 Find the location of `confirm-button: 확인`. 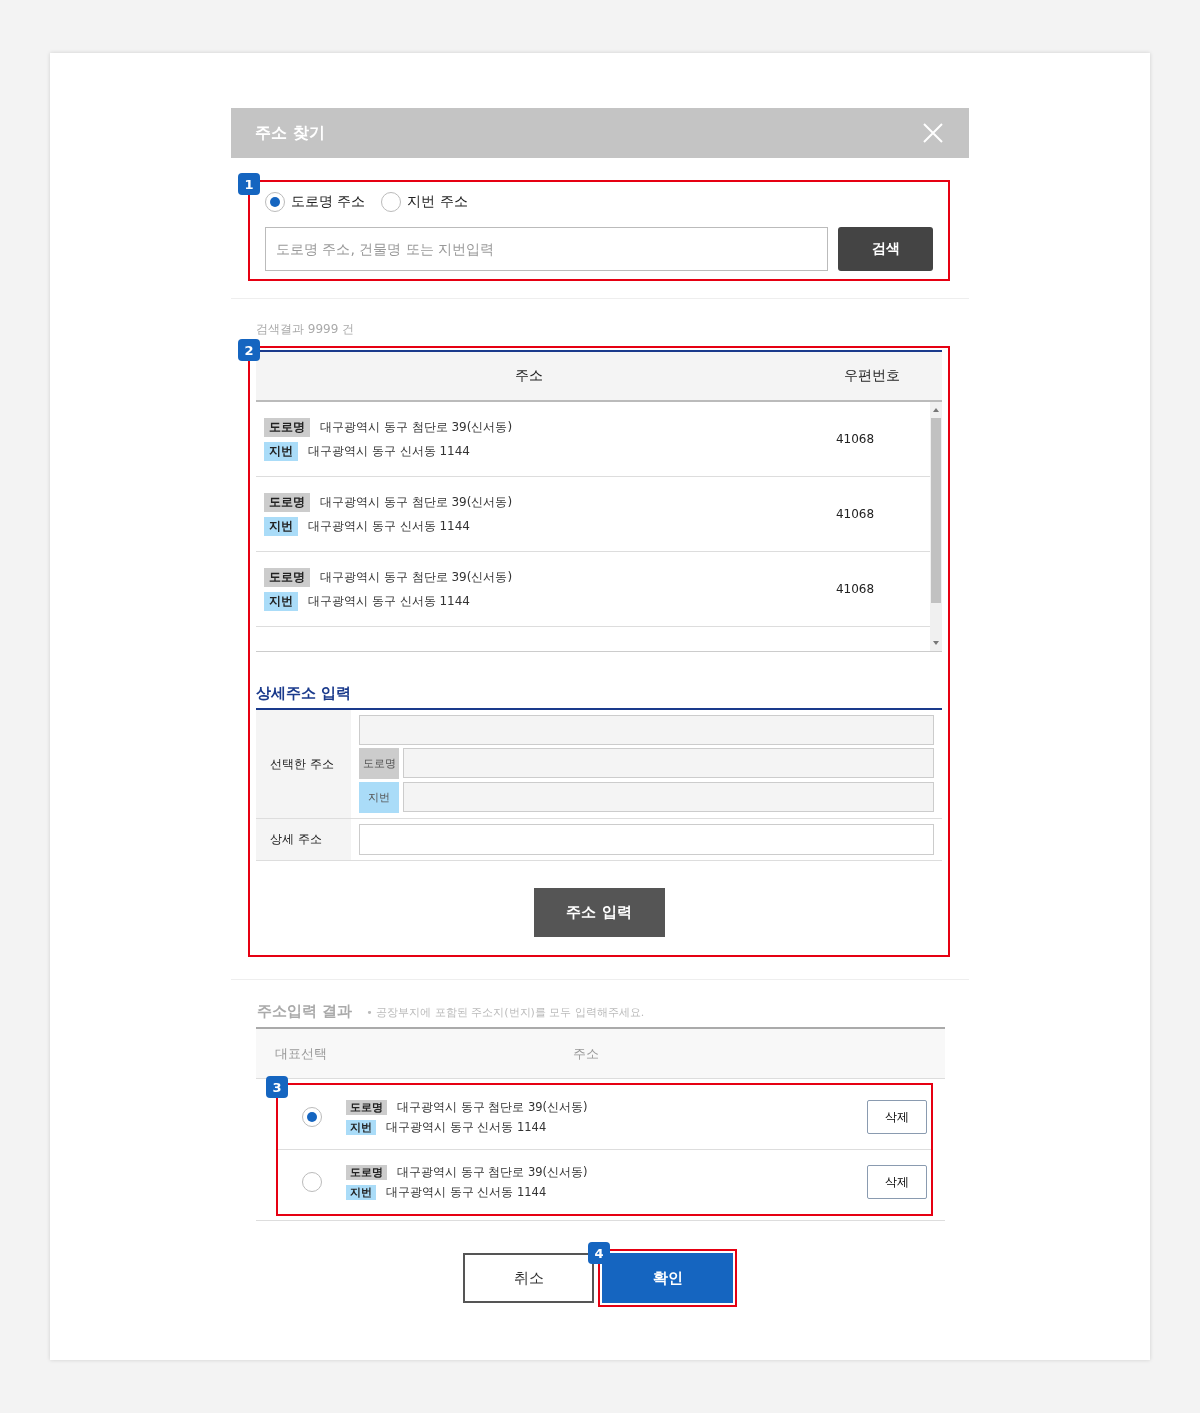

confirm-button: 확인 is located at coordinates (667, 1278).